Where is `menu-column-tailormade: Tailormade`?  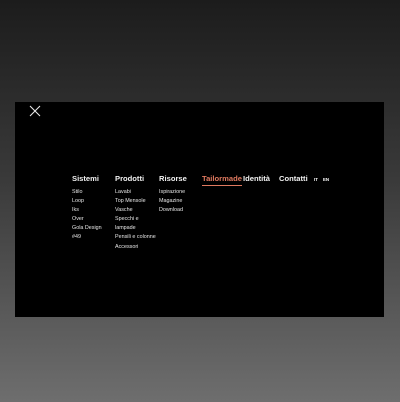 menu-column-tailormade: Tailormade is located at coordinates (222, 182).